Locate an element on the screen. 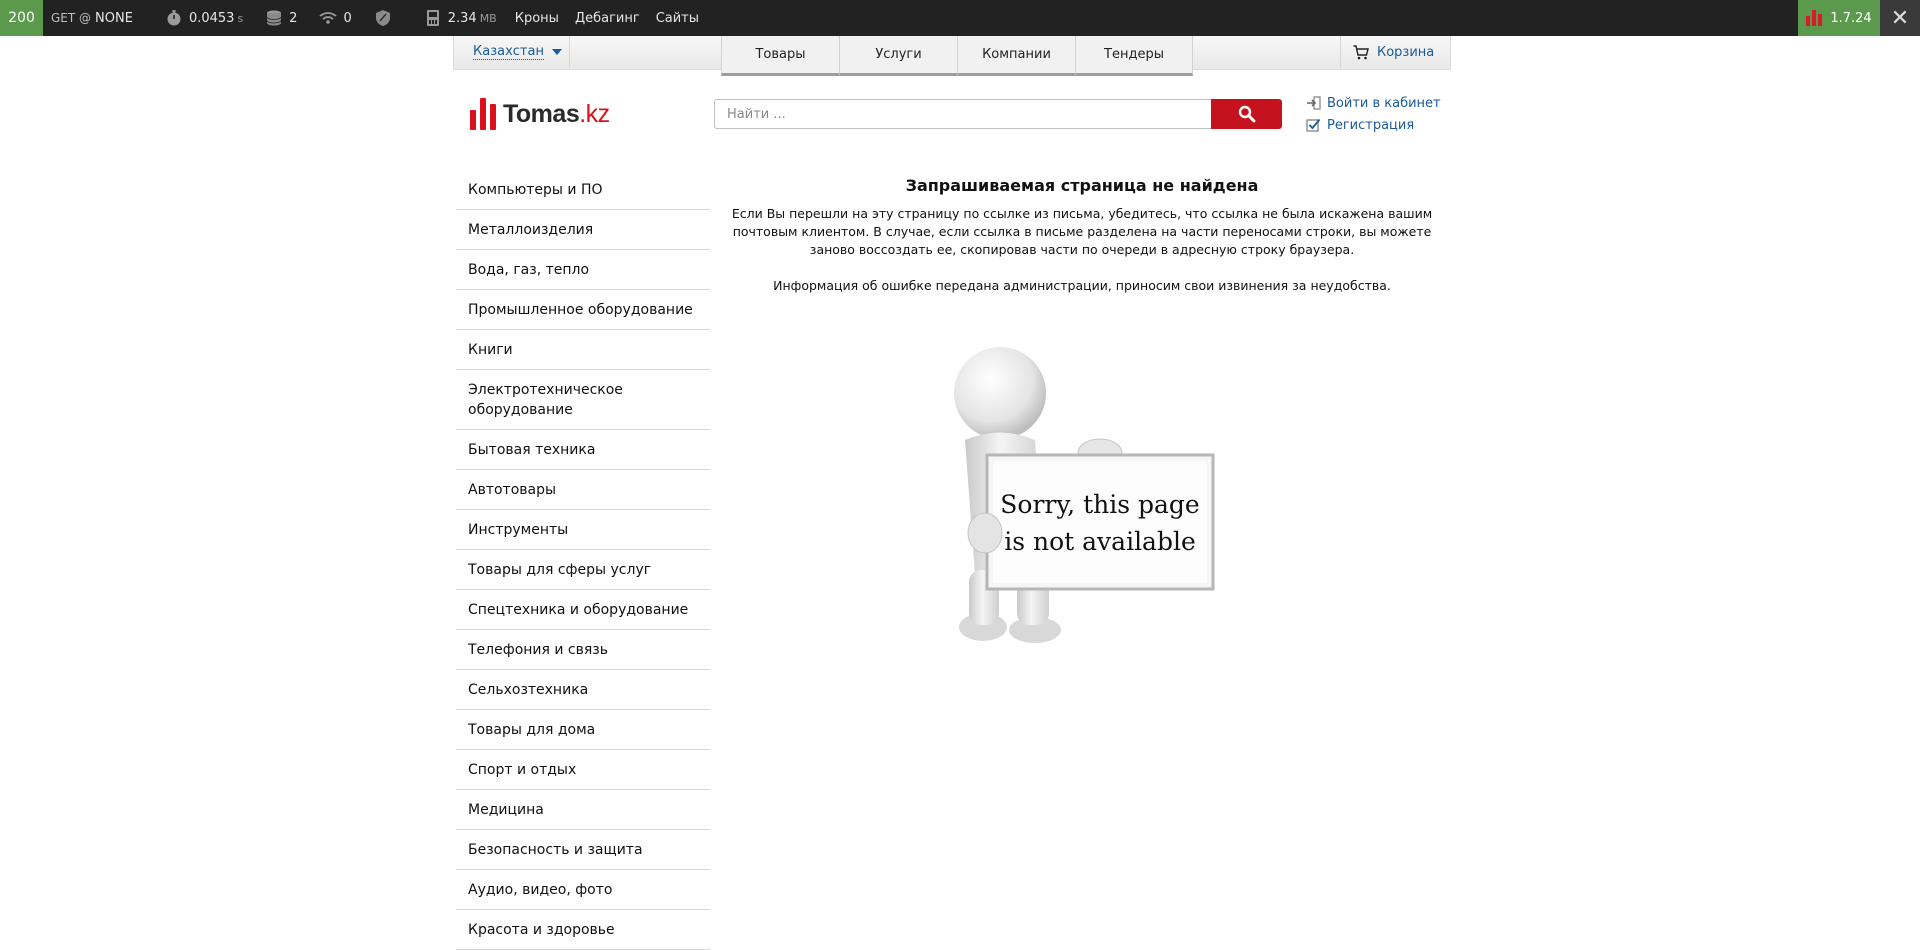 This screenshot has height=950, width=1920. country-selector: Казахстан is located at coordinates (512, 52).